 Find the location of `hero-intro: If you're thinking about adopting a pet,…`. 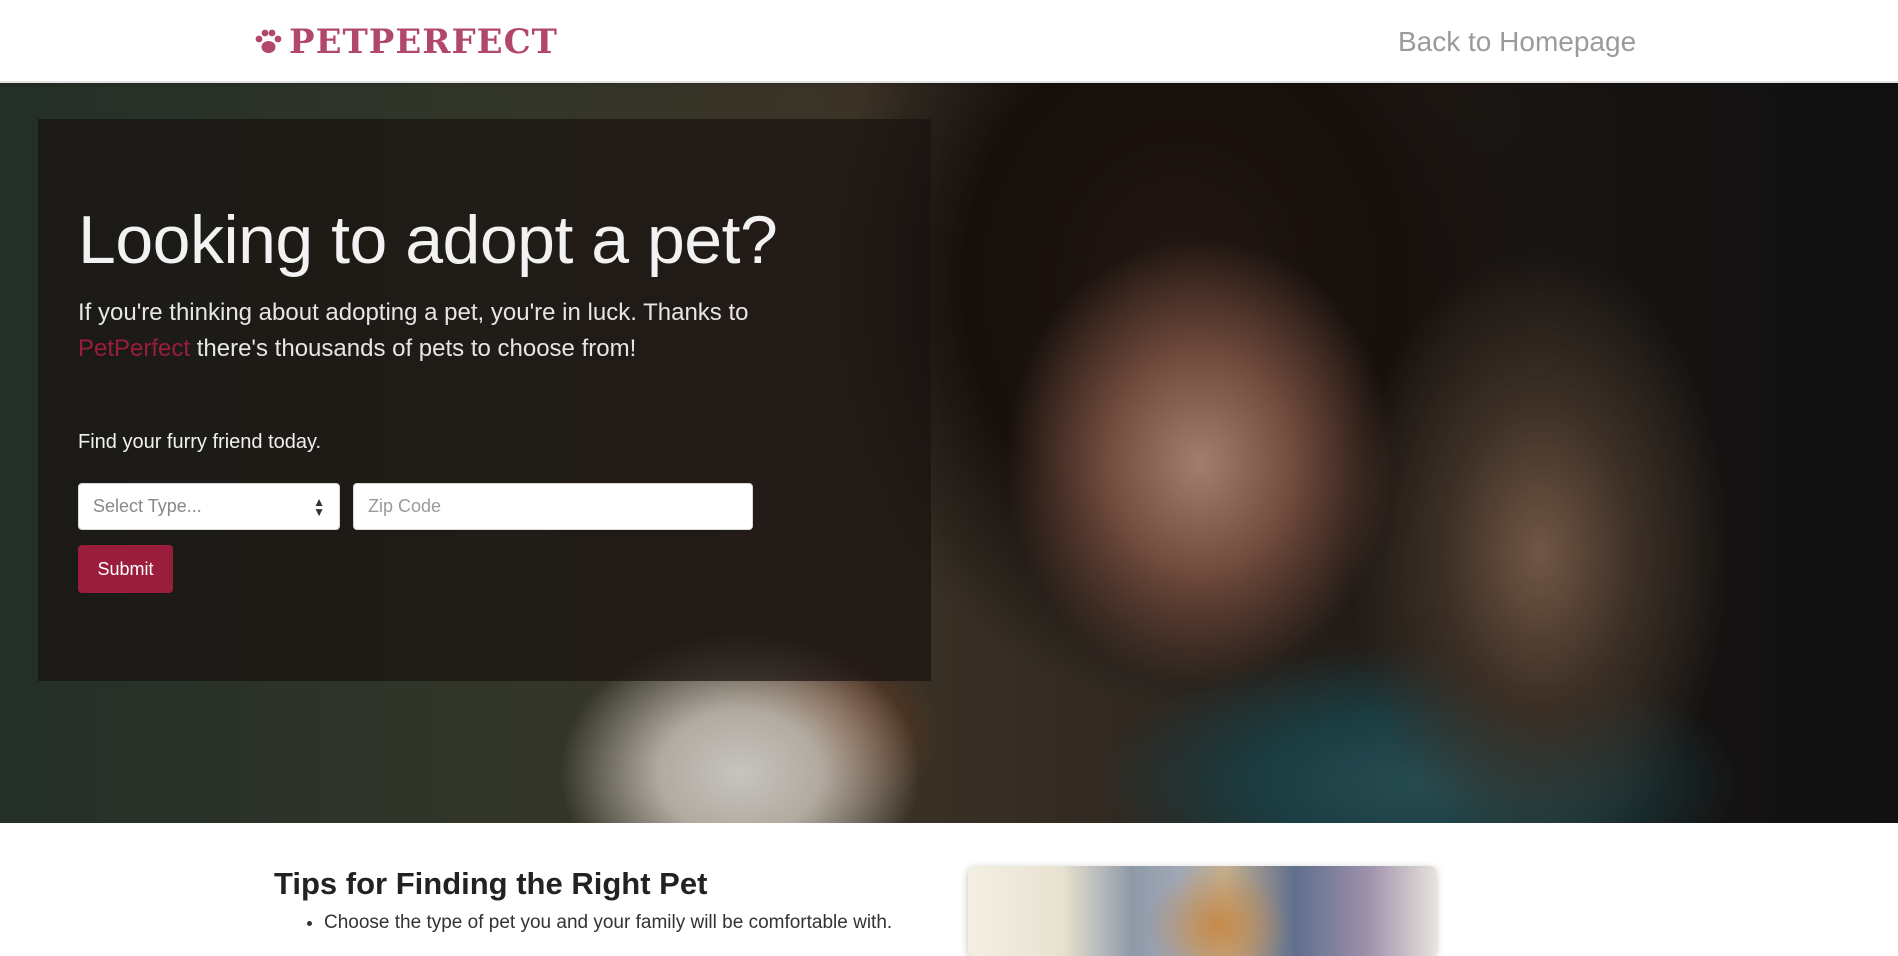

hero-intro: If you're thinking about adopting a pet,… is located at coordinates (468, 331).